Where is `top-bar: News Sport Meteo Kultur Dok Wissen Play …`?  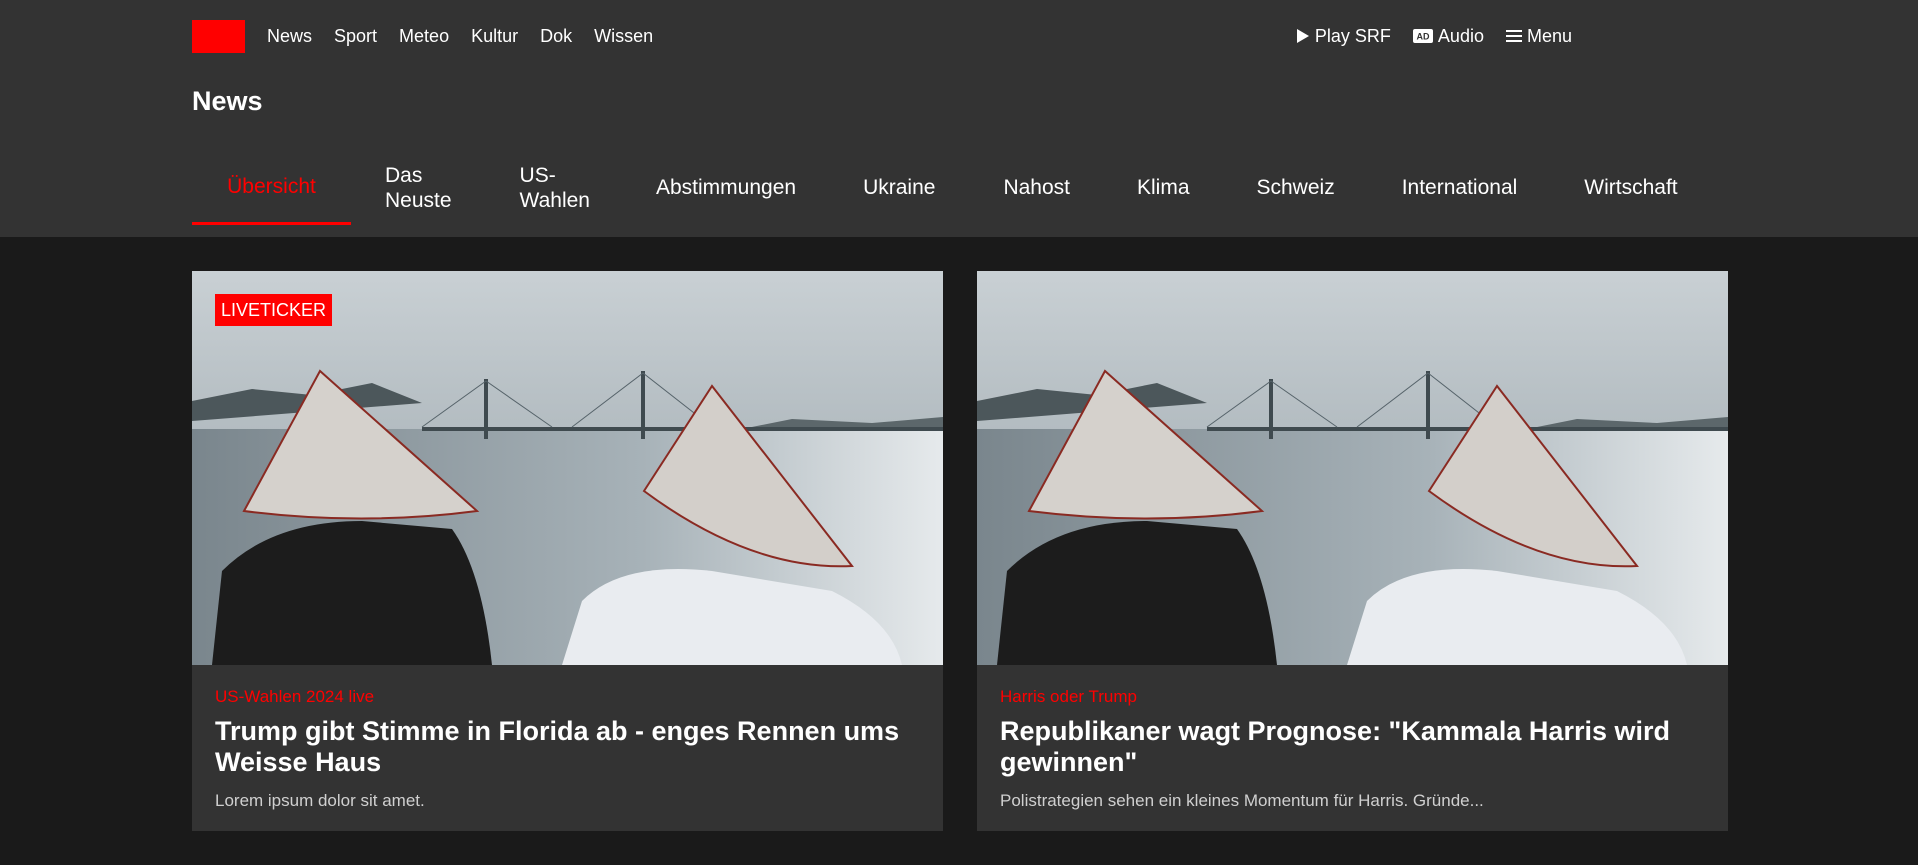
top-bar: News Sport Meteo Kultur Dok Wissen Play … is located at coordinates (882, 36).